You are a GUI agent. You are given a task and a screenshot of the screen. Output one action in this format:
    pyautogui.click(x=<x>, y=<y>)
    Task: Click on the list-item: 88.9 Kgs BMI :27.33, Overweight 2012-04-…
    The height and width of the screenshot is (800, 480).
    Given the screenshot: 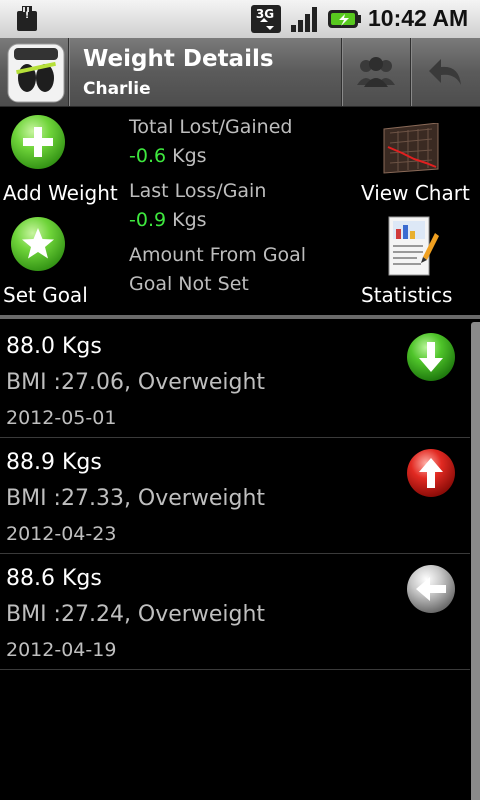 What is the action you would take?
    pyautogui.click(x=235, y=496)
    